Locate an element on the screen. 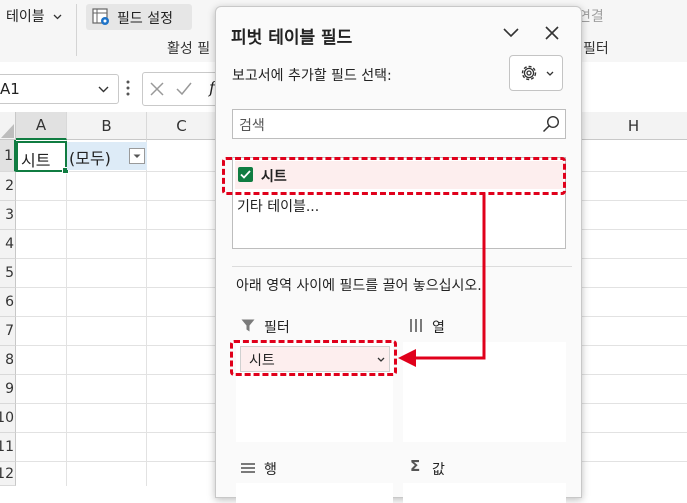 The width and height of the screenshot is (687, 503). rows-area-dropzone is located at coordinates (314, 493).